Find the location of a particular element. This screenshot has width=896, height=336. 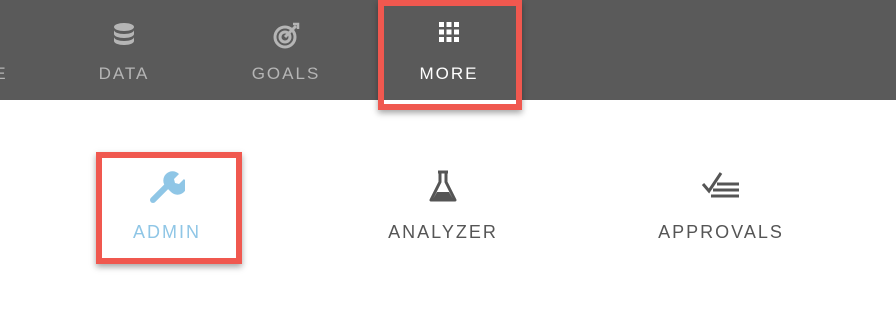

nav-item-truncated: RE is located at coordinates (20, 50).